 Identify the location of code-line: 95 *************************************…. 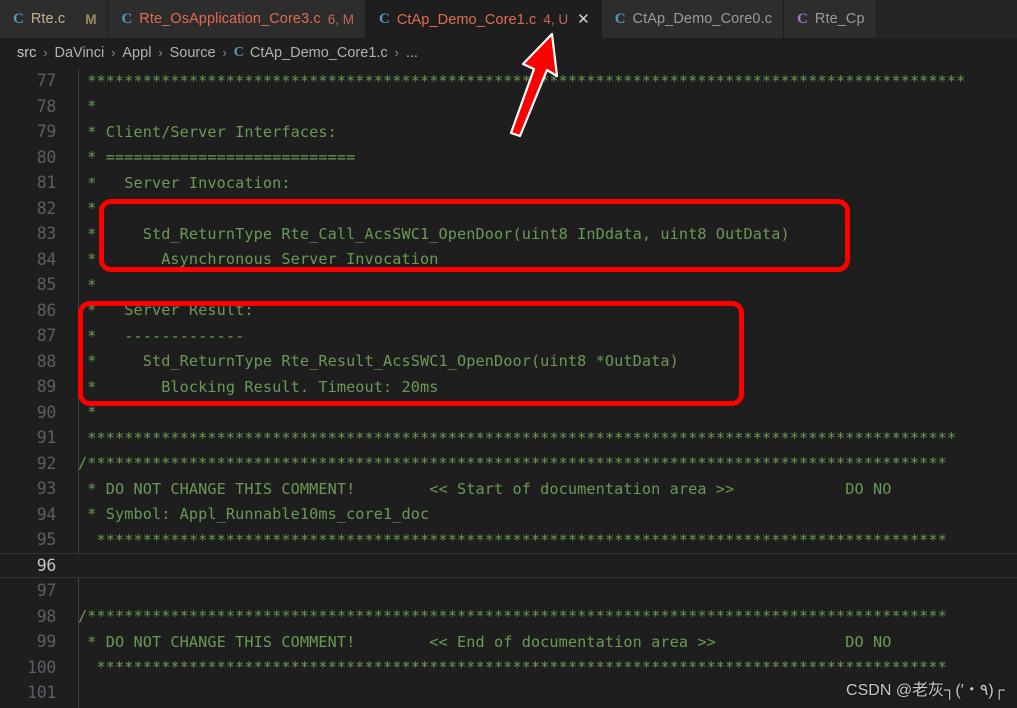
(508, 540).